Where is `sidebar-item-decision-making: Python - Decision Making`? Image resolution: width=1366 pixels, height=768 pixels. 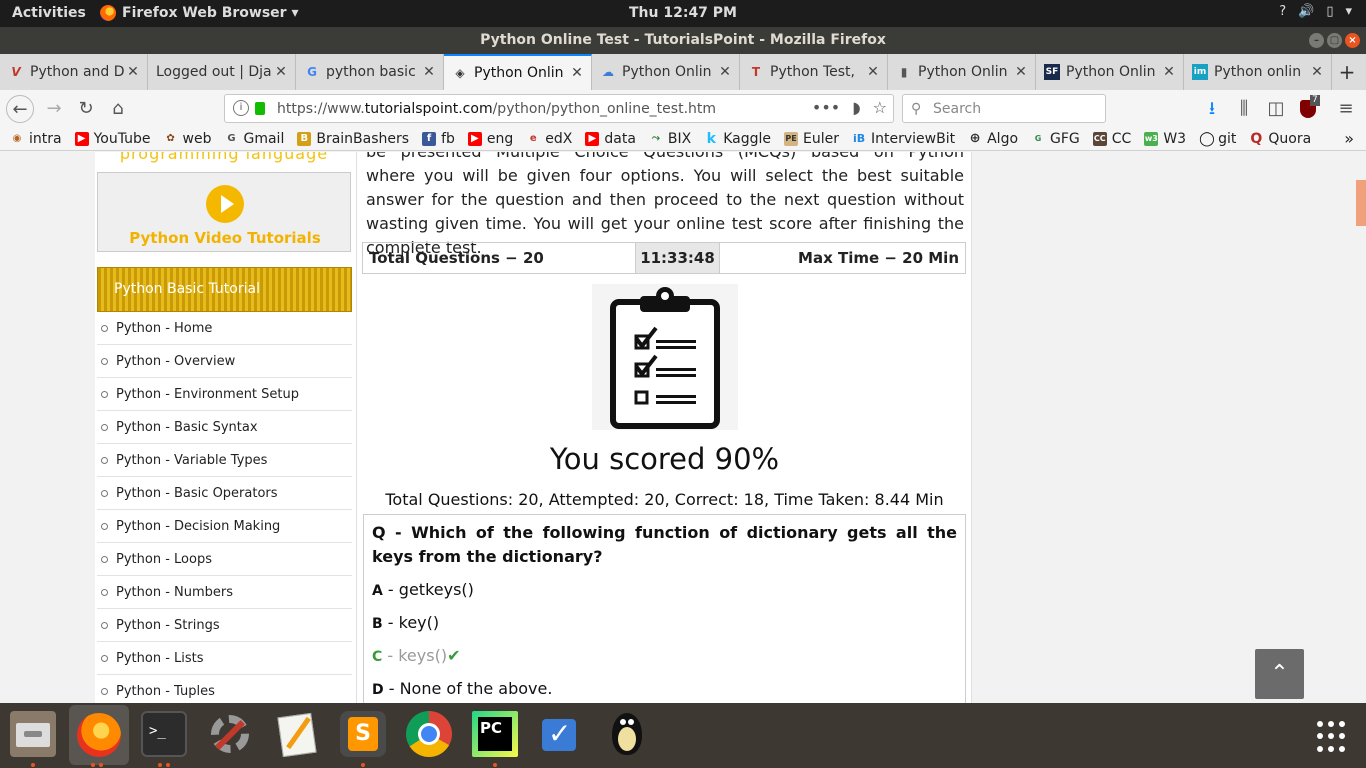
sidebar-item-decision-making: Python - Decision Making is located at coordinates (224, 526).